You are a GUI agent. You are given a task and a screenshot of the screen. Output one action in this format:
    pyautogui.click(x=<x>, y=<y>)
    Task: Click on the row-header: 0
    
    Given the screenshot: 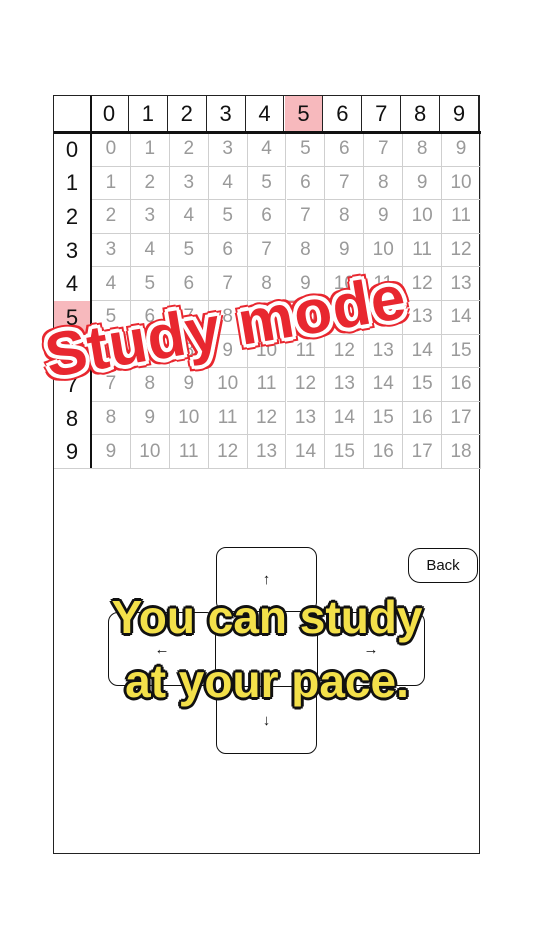 What is the action you would take?
    pyautogui.click(x=72, y=149)
    